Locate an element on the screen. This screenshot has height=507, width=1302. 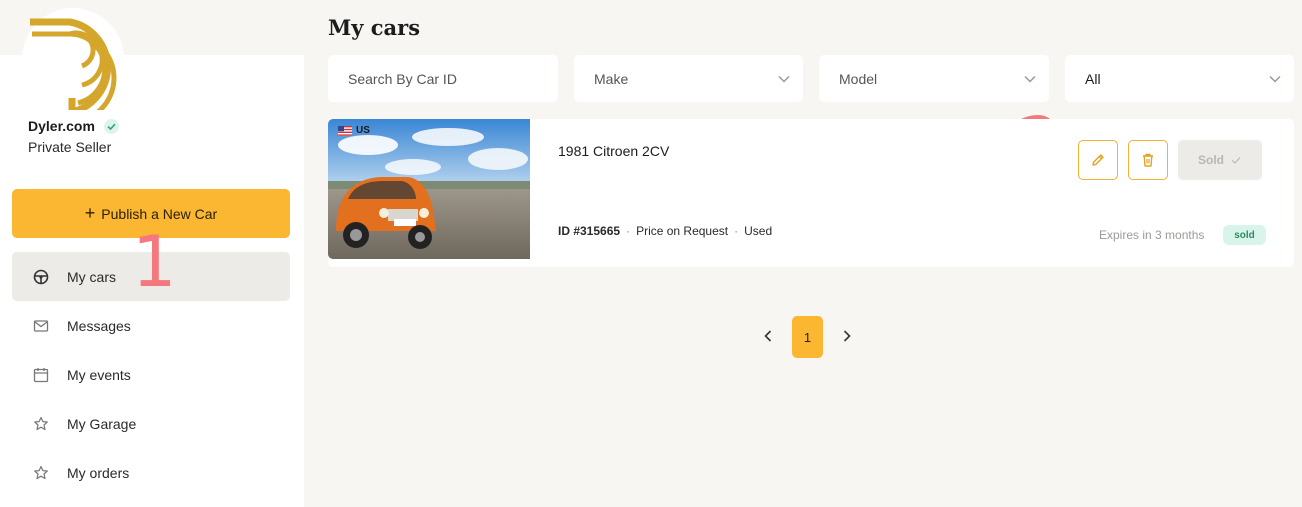
car-meta: ID #315665 · Price on Request · Used is located at coordinates (665, 231).